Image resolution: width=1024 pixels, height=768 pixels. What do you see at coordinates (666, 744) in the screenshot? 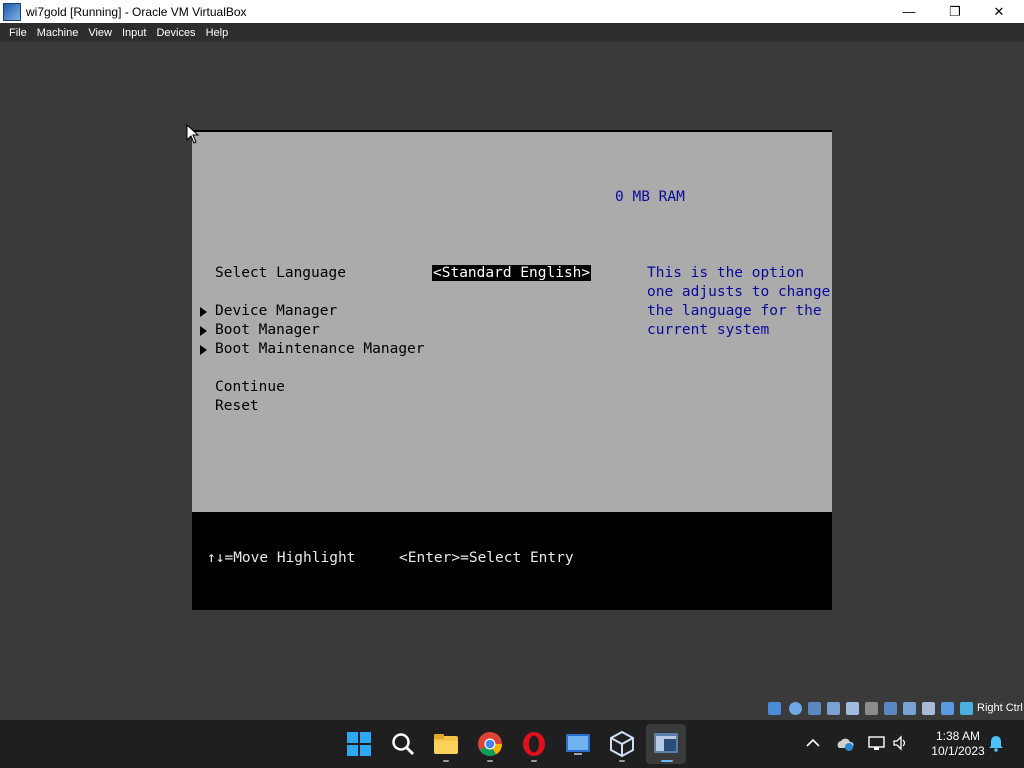
I see `vm-window-icon` at bounding box center [666, 744].